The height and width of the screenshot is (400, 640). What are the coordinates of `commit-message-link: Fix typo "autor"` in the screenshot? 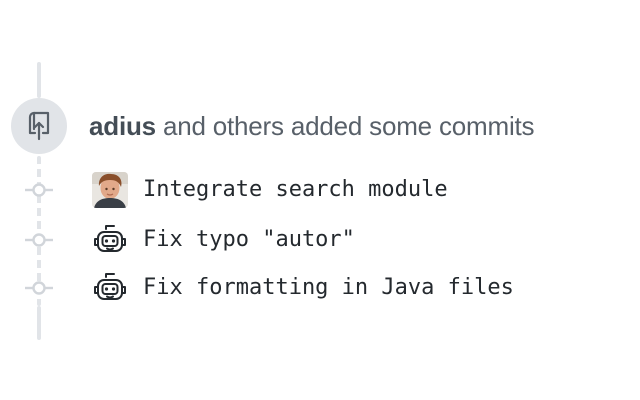 It's located at (249, 240).